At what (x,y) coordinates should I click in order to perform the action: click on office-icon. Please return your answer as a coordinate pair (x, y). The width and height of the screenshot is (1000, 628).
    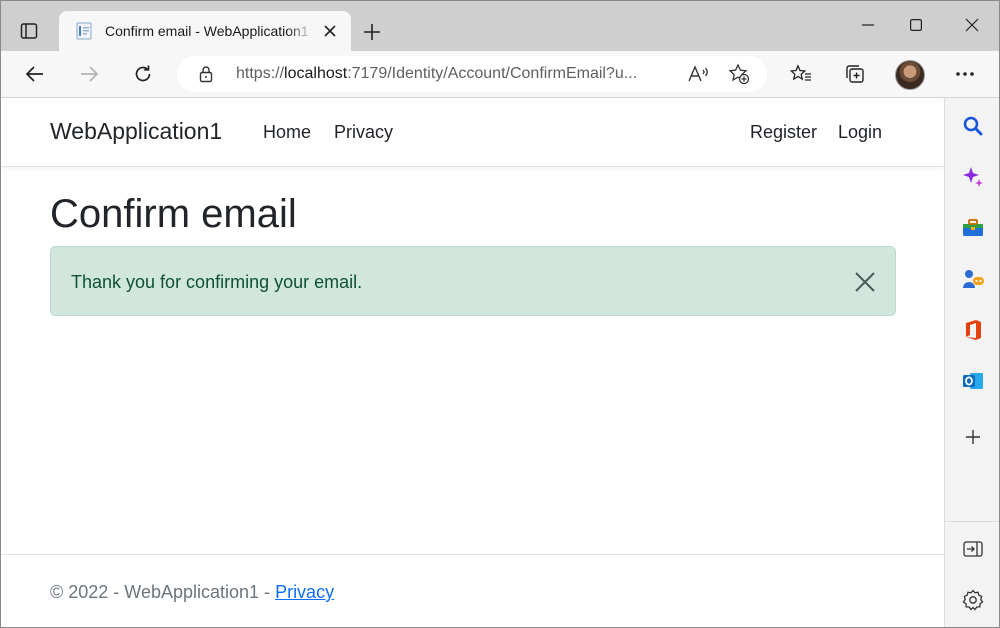
    Looking at the image, I should click on (973, 330).